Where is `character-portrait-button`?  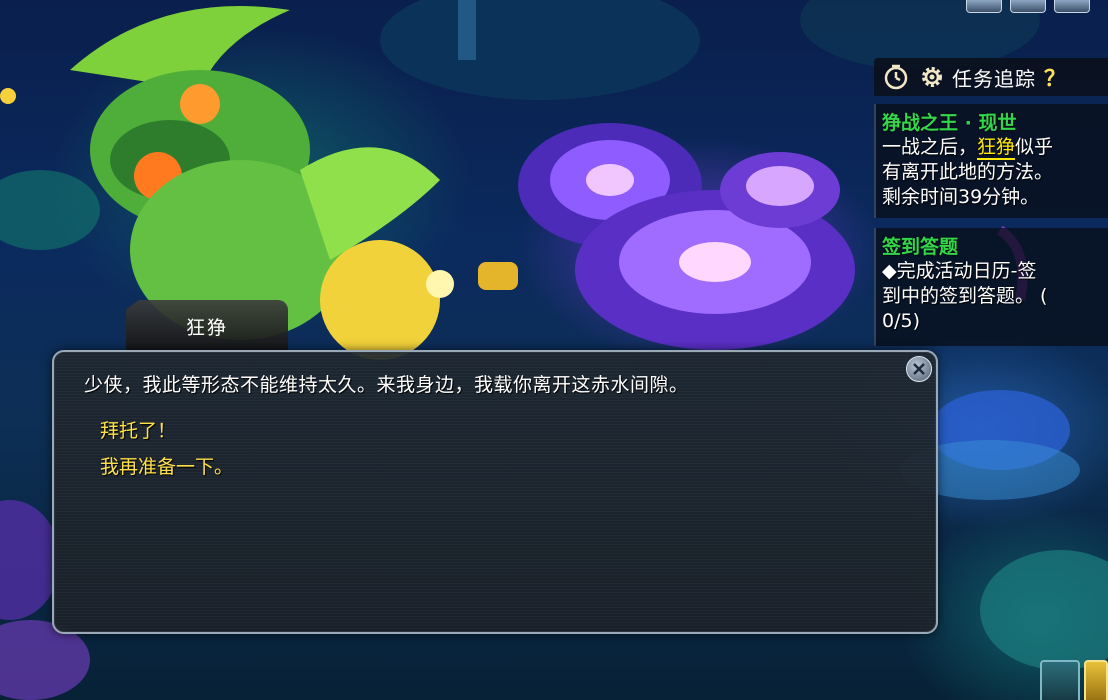 character-portrait-button is located at coordinates (1060, 680).